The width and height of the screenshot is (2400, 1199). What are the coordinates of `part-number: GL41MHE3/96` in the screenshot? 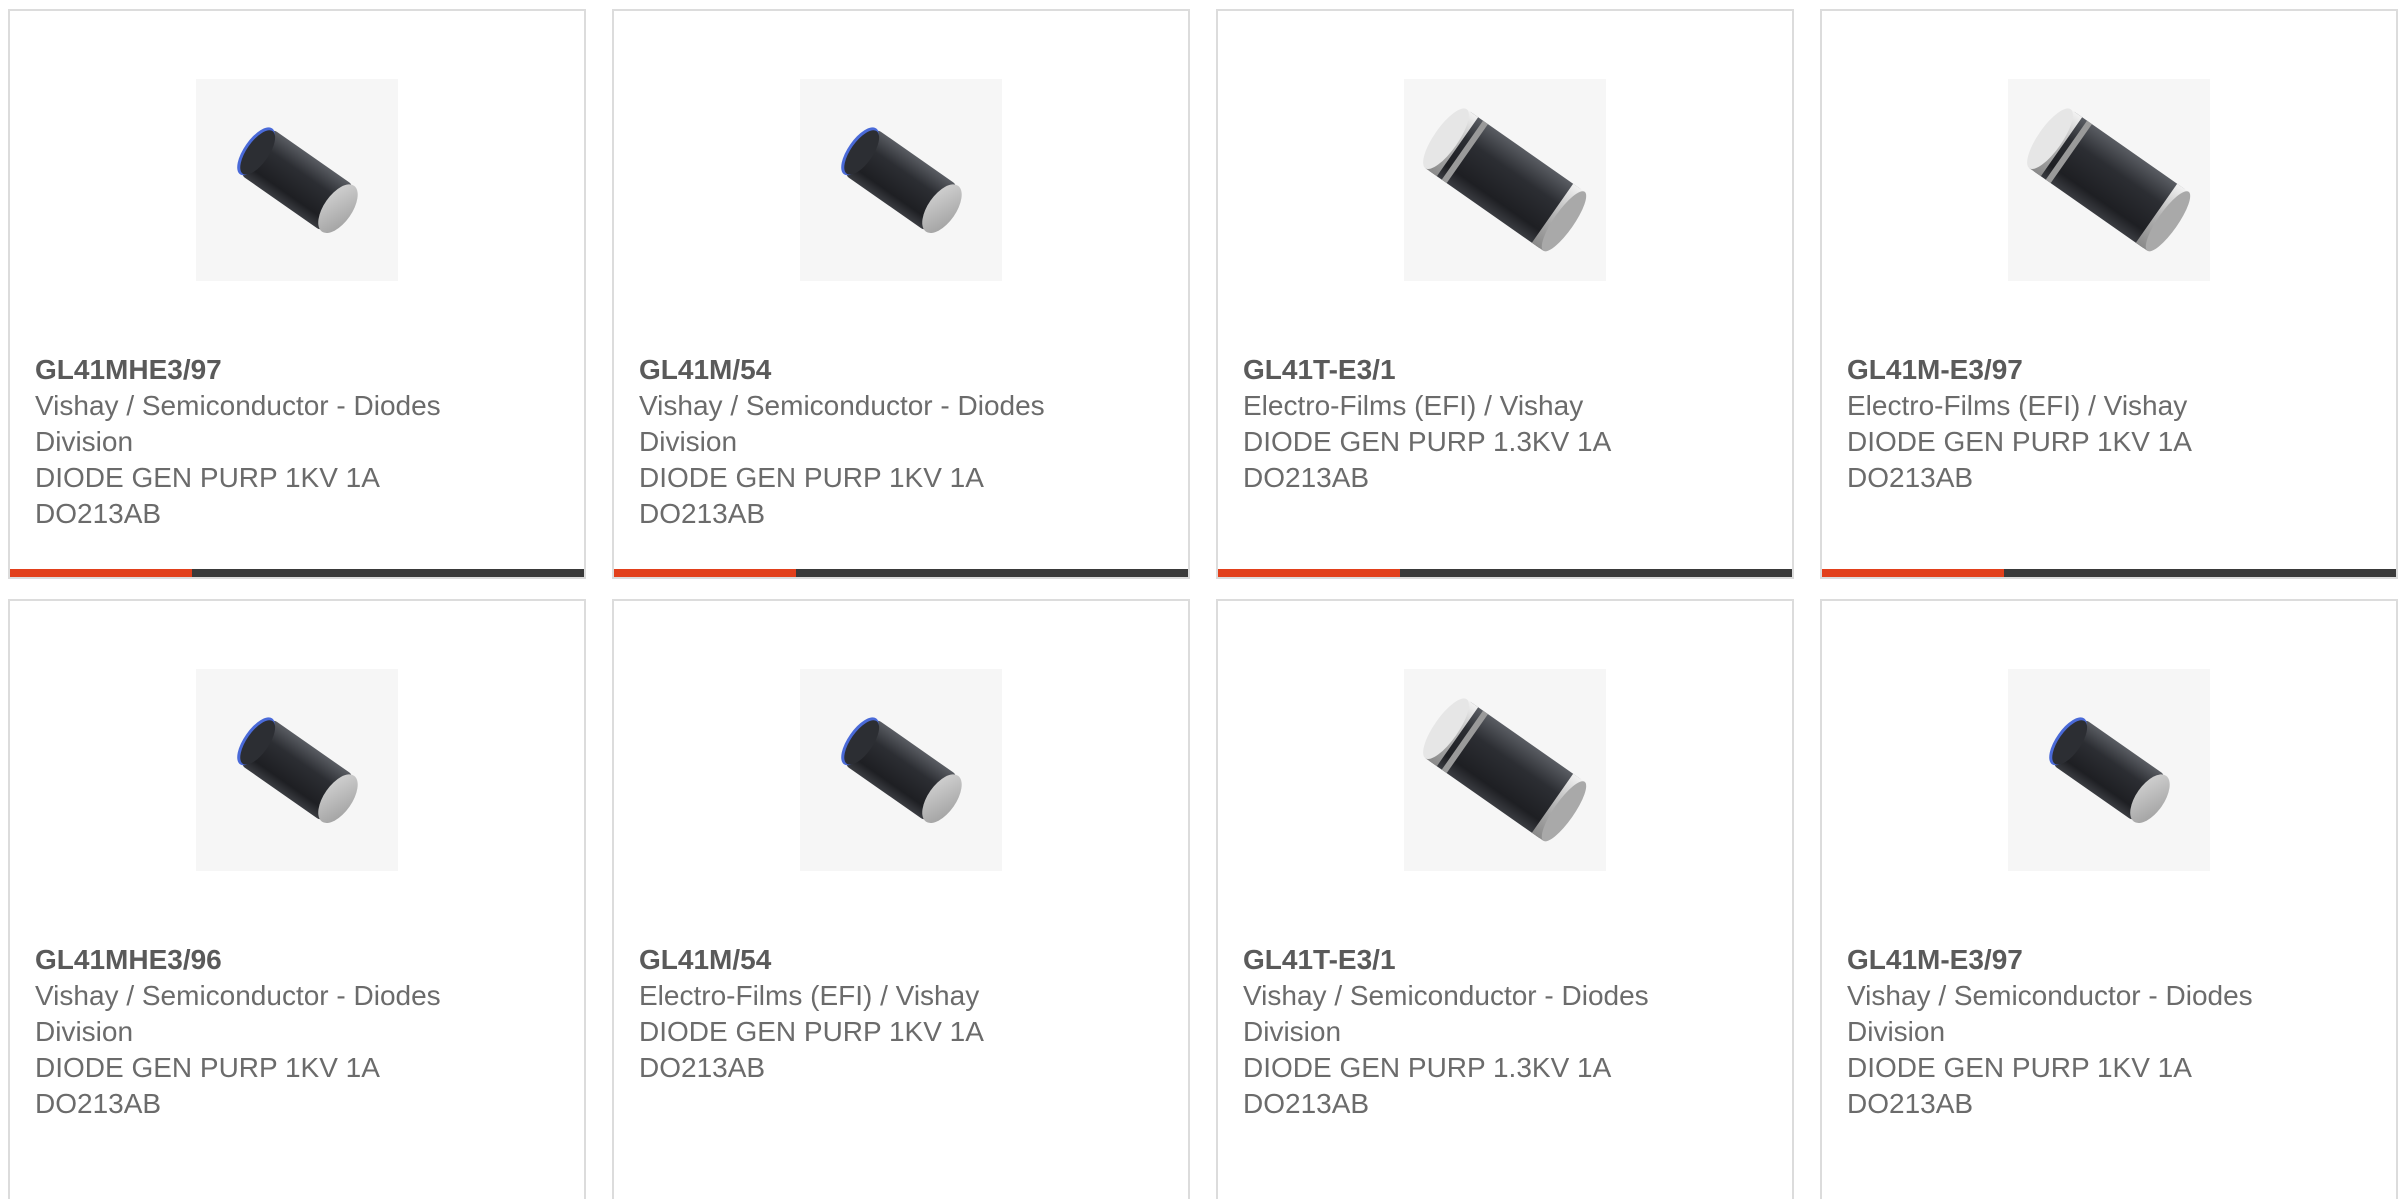 It's located at (299, 960).